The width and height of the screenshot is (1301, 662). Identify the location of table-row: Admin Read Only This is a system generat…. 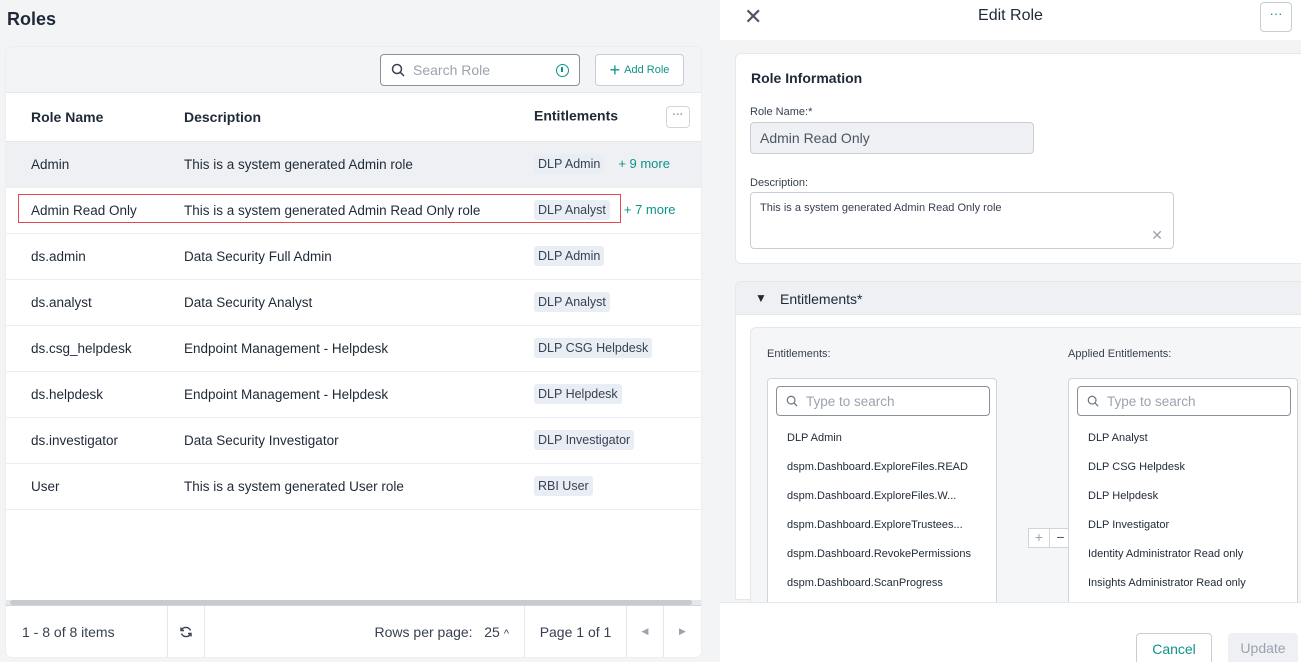
(353, 210).